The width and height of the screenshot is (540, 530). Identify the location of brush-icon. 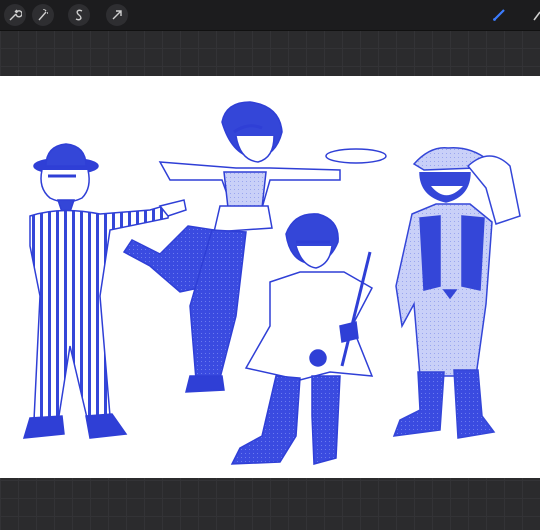
(499, 15).